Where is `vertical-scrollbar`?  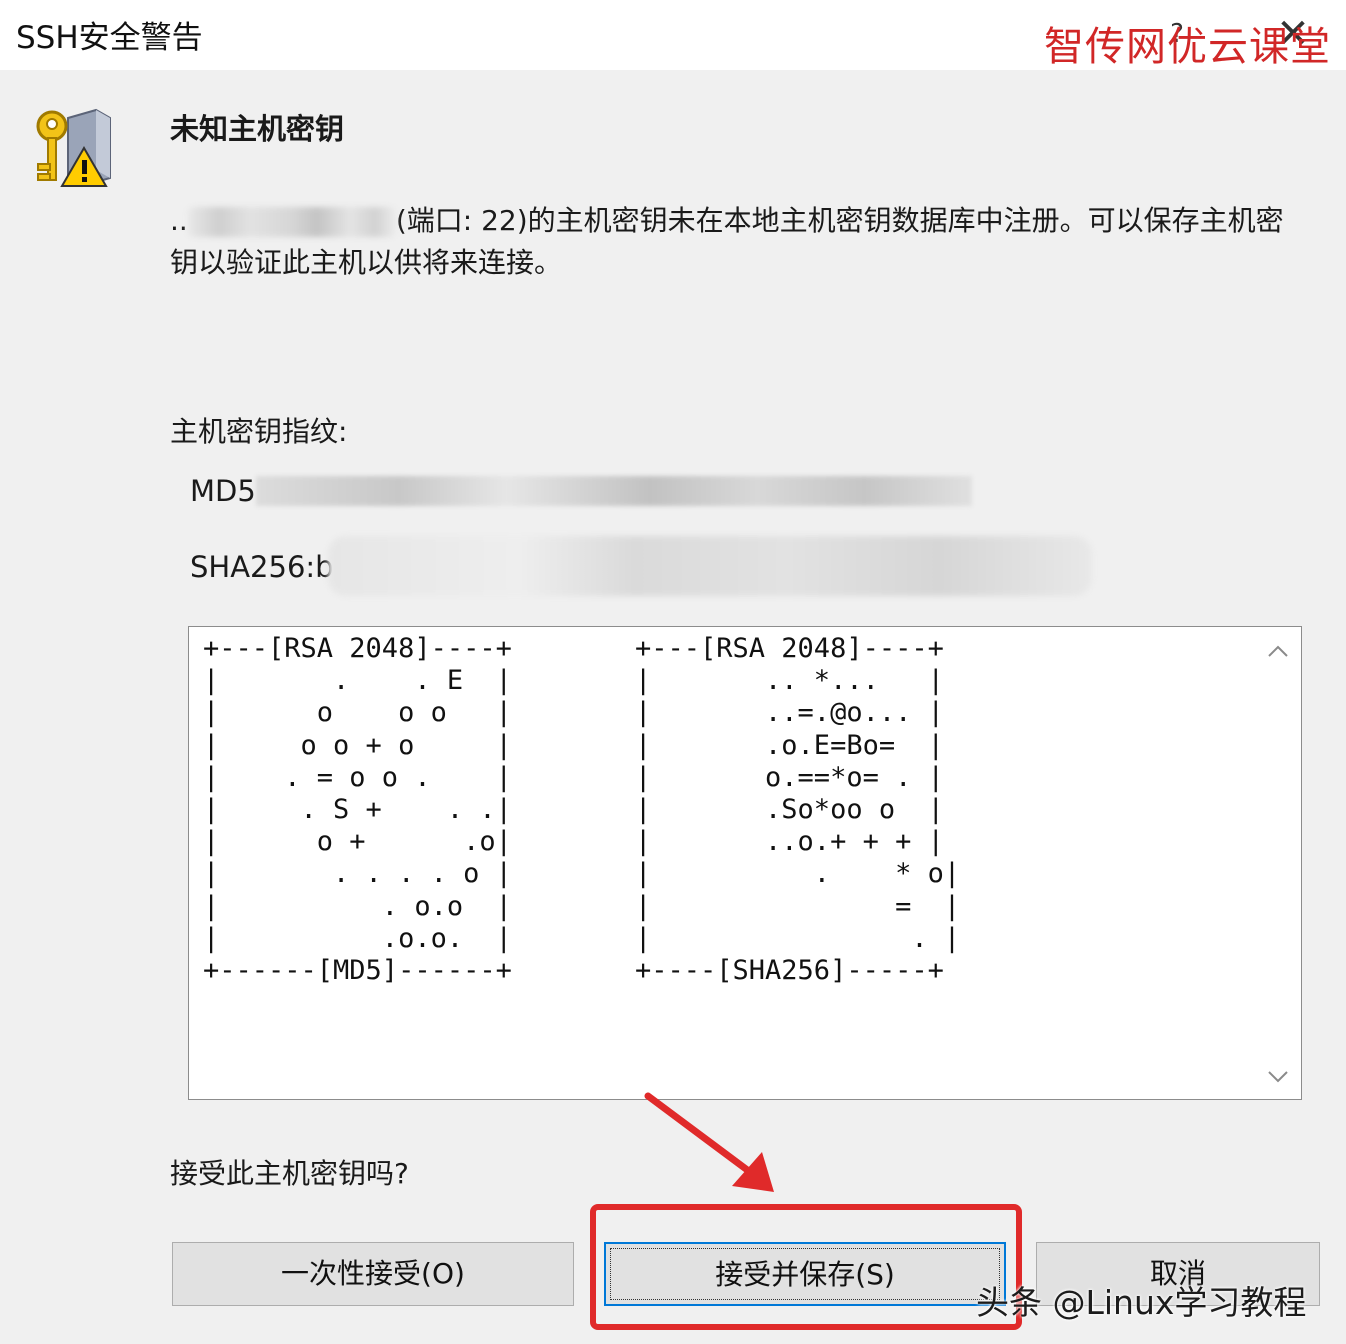 vertical-scrollbar is located at coordinates (1278, 863).